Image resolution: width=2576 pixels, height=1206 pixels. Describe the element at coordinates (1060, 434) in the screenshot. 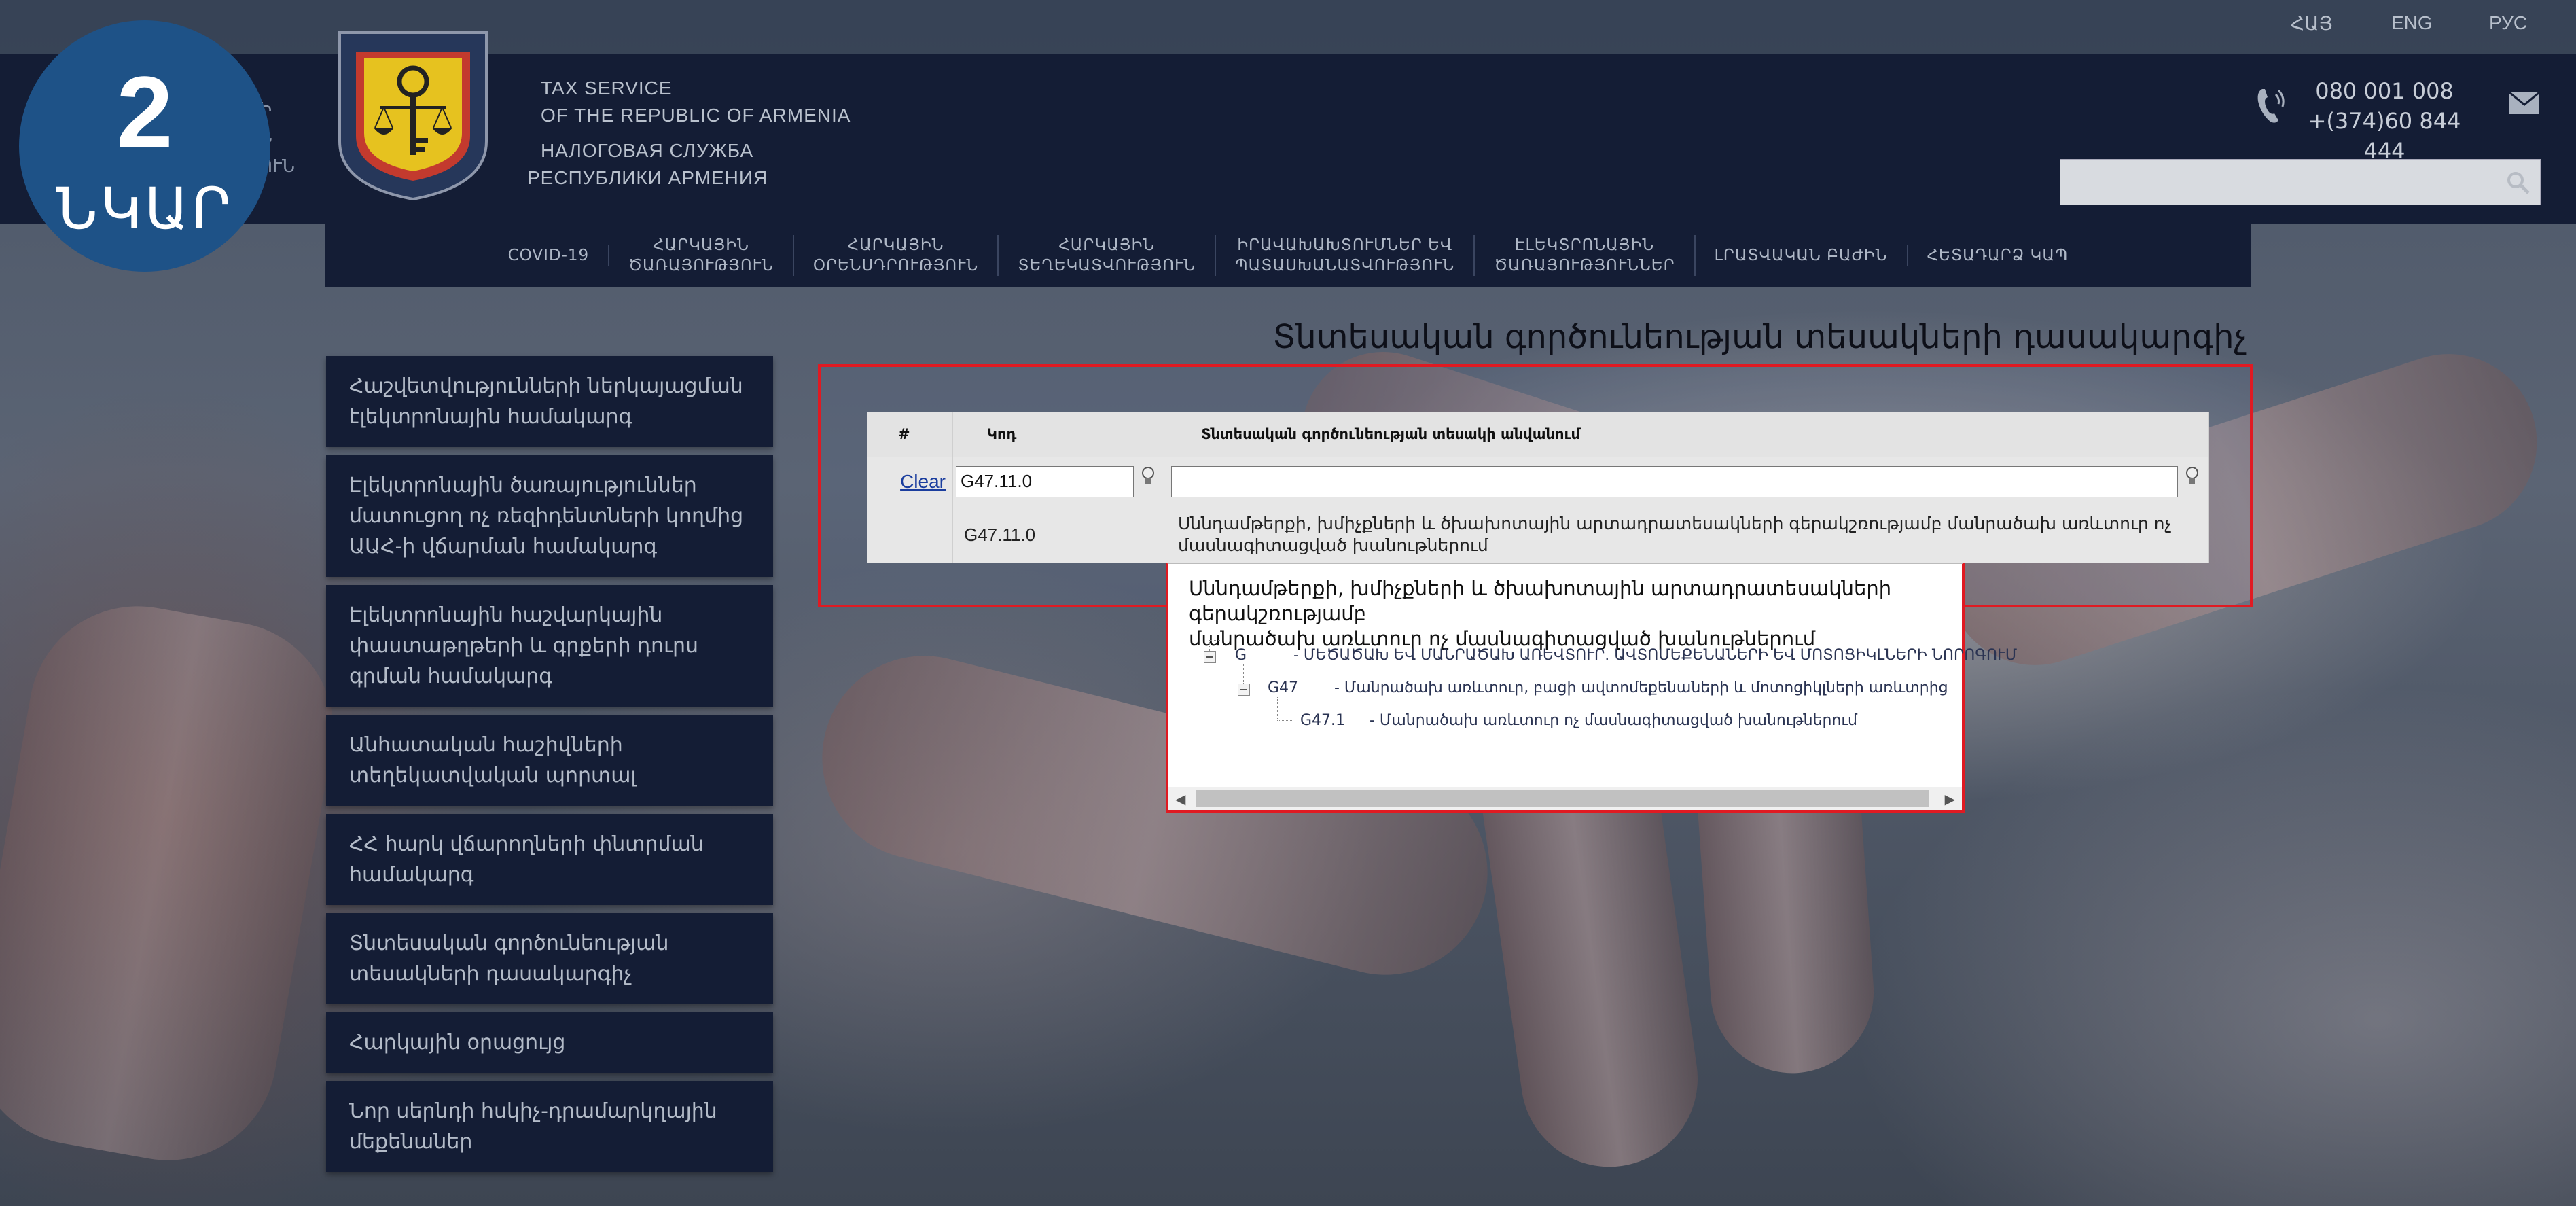

I see `col-code-header: Կոդ` at that location.